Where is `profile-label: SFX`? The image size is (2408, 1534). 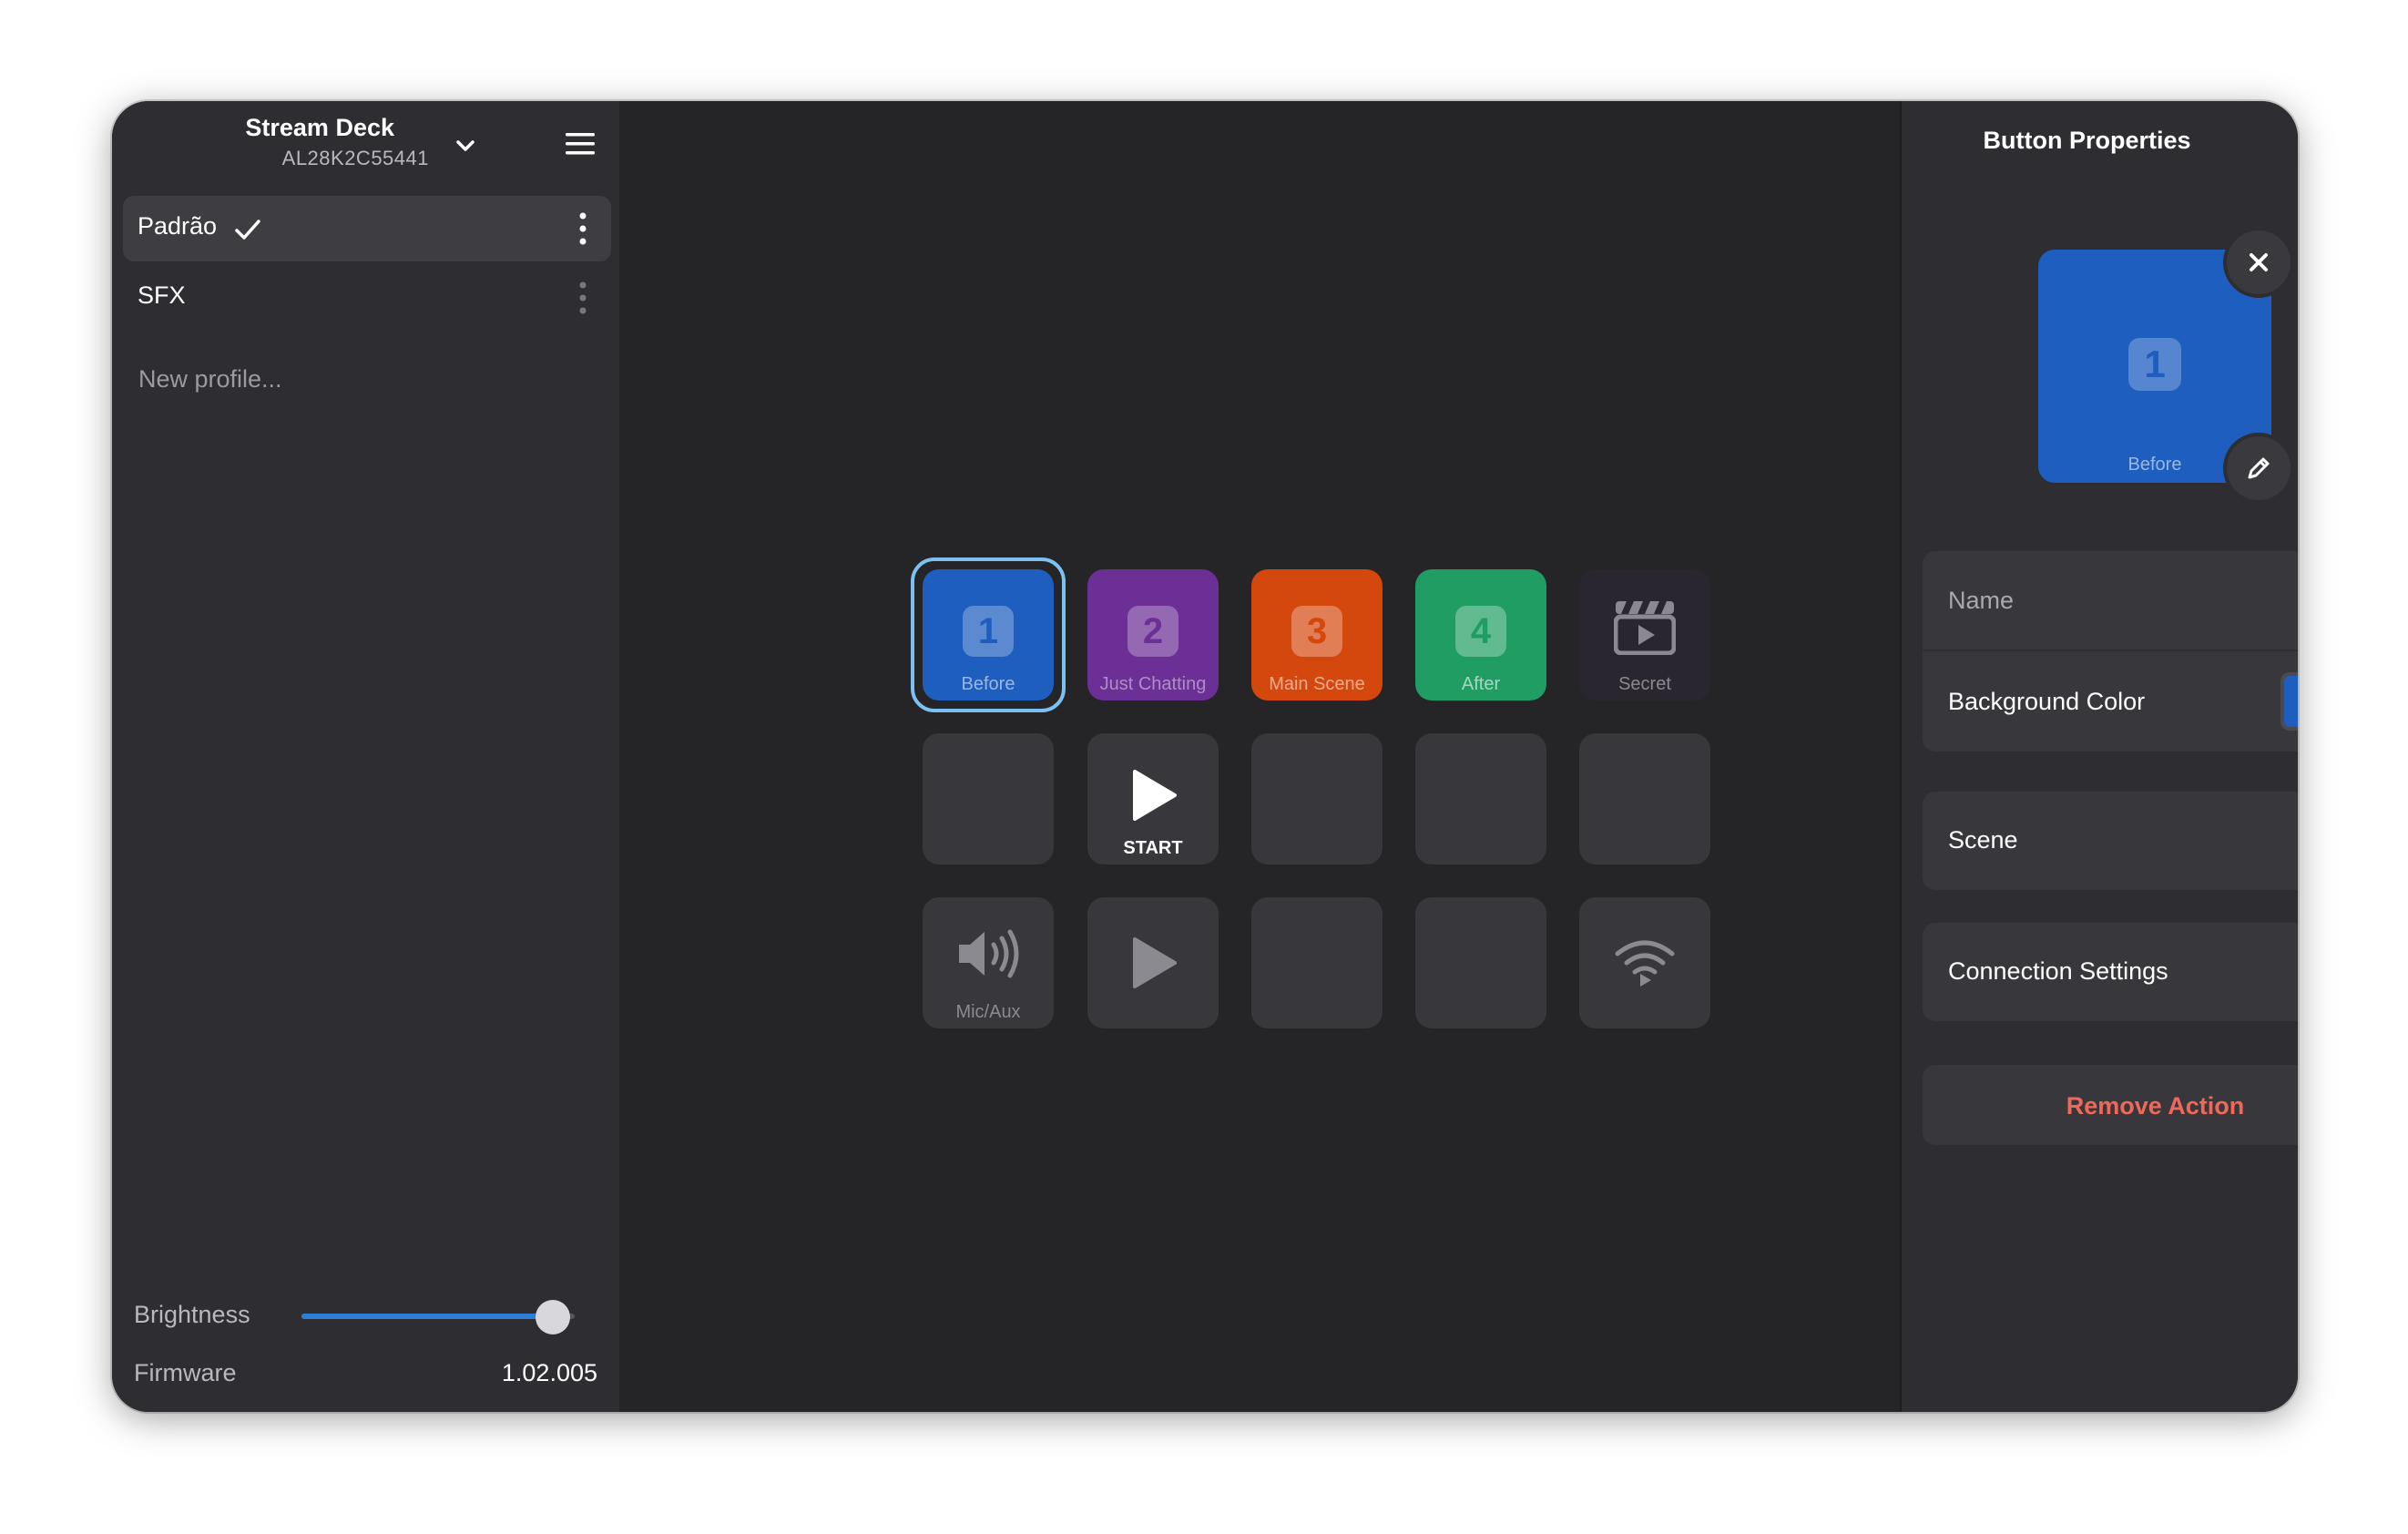 profile-label: SFX is located at coordinates (162, 295).